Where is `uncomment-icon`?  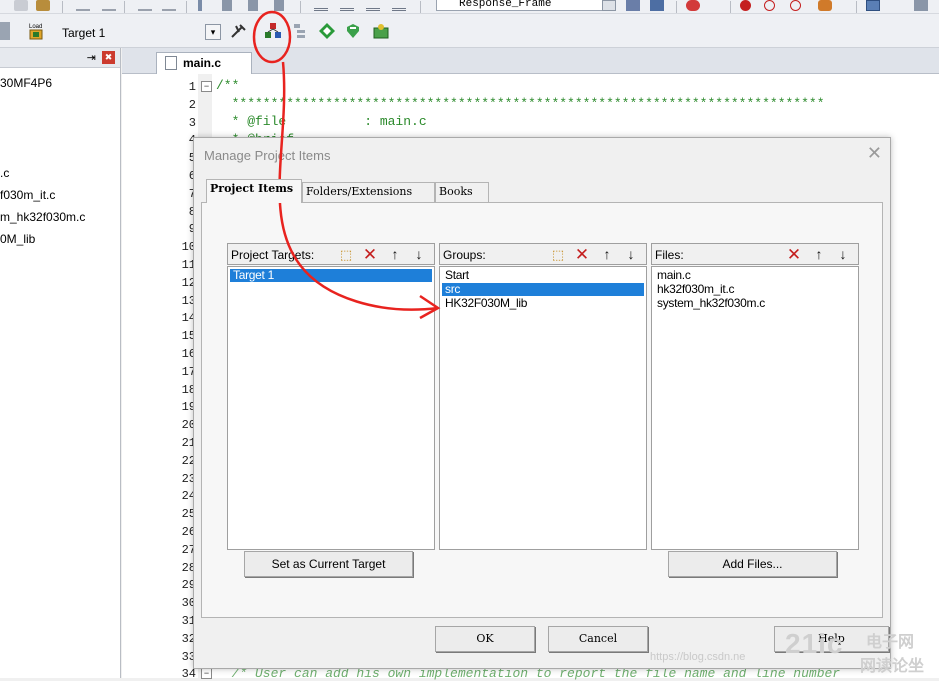 uncomment-icon is located at coordinates (399, 5).